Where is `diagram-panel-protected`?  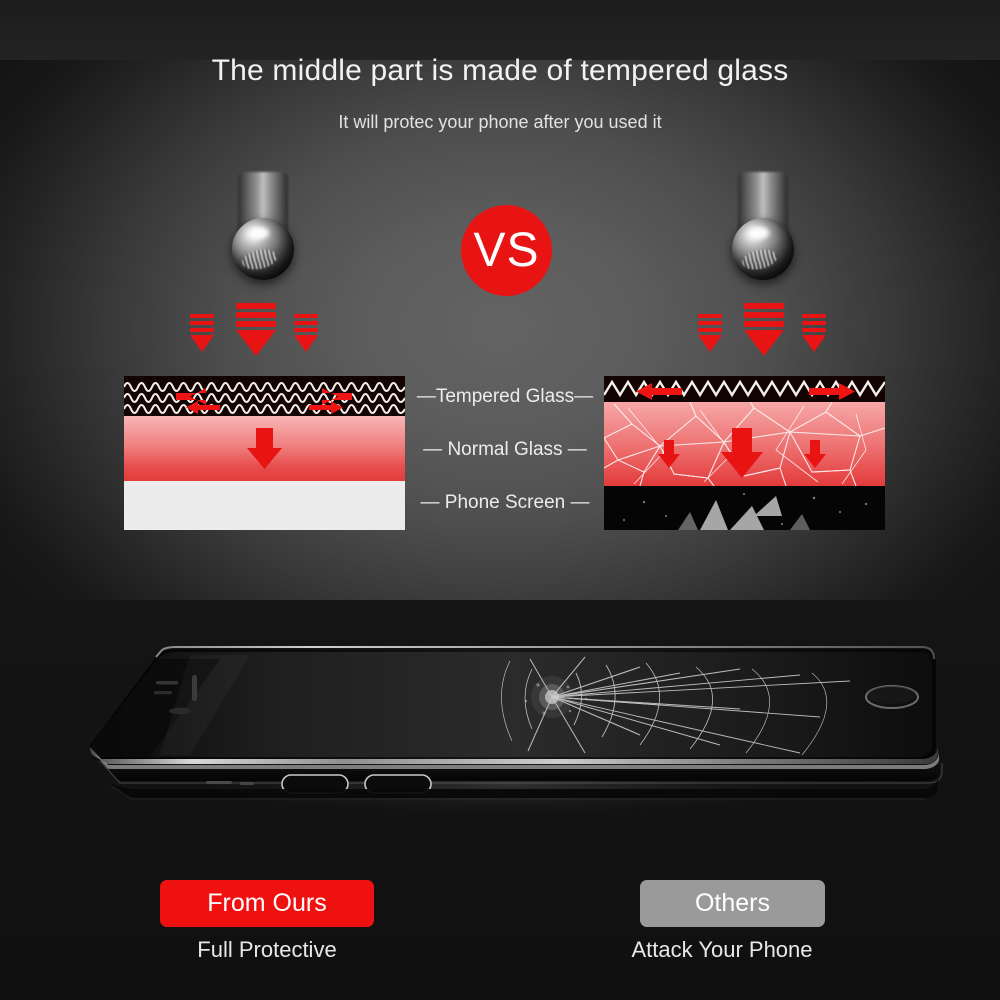 diagram-panel-protected is located at coordinates (264, 453).